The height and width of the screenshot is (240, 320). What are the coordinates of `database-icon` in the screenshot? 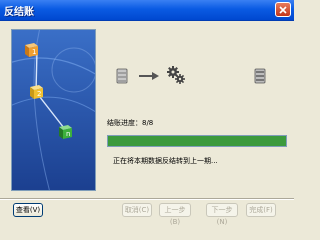 It's located at (122, 77).